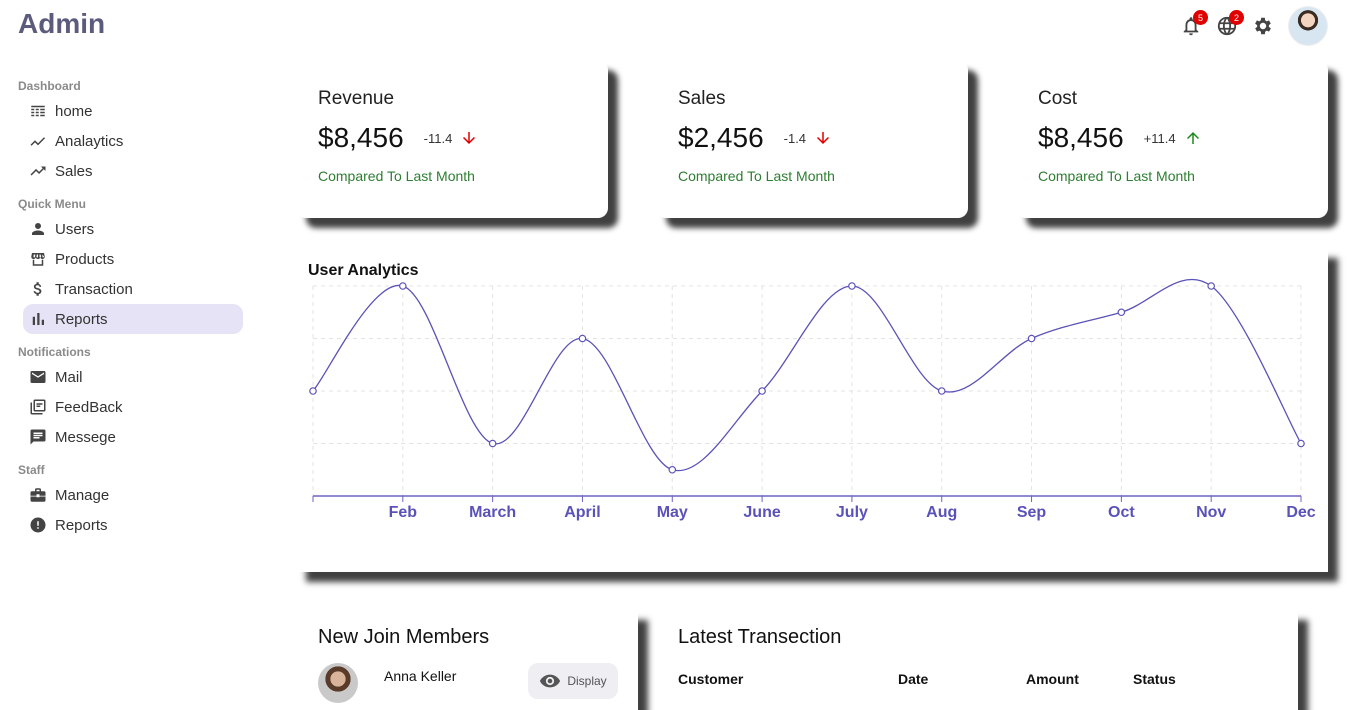 This screenshot has width=1348, height=710. Describe the element at coordinates (133, 437) in the screenshot. I see `sidebar-item-messege: Messege` at that location.